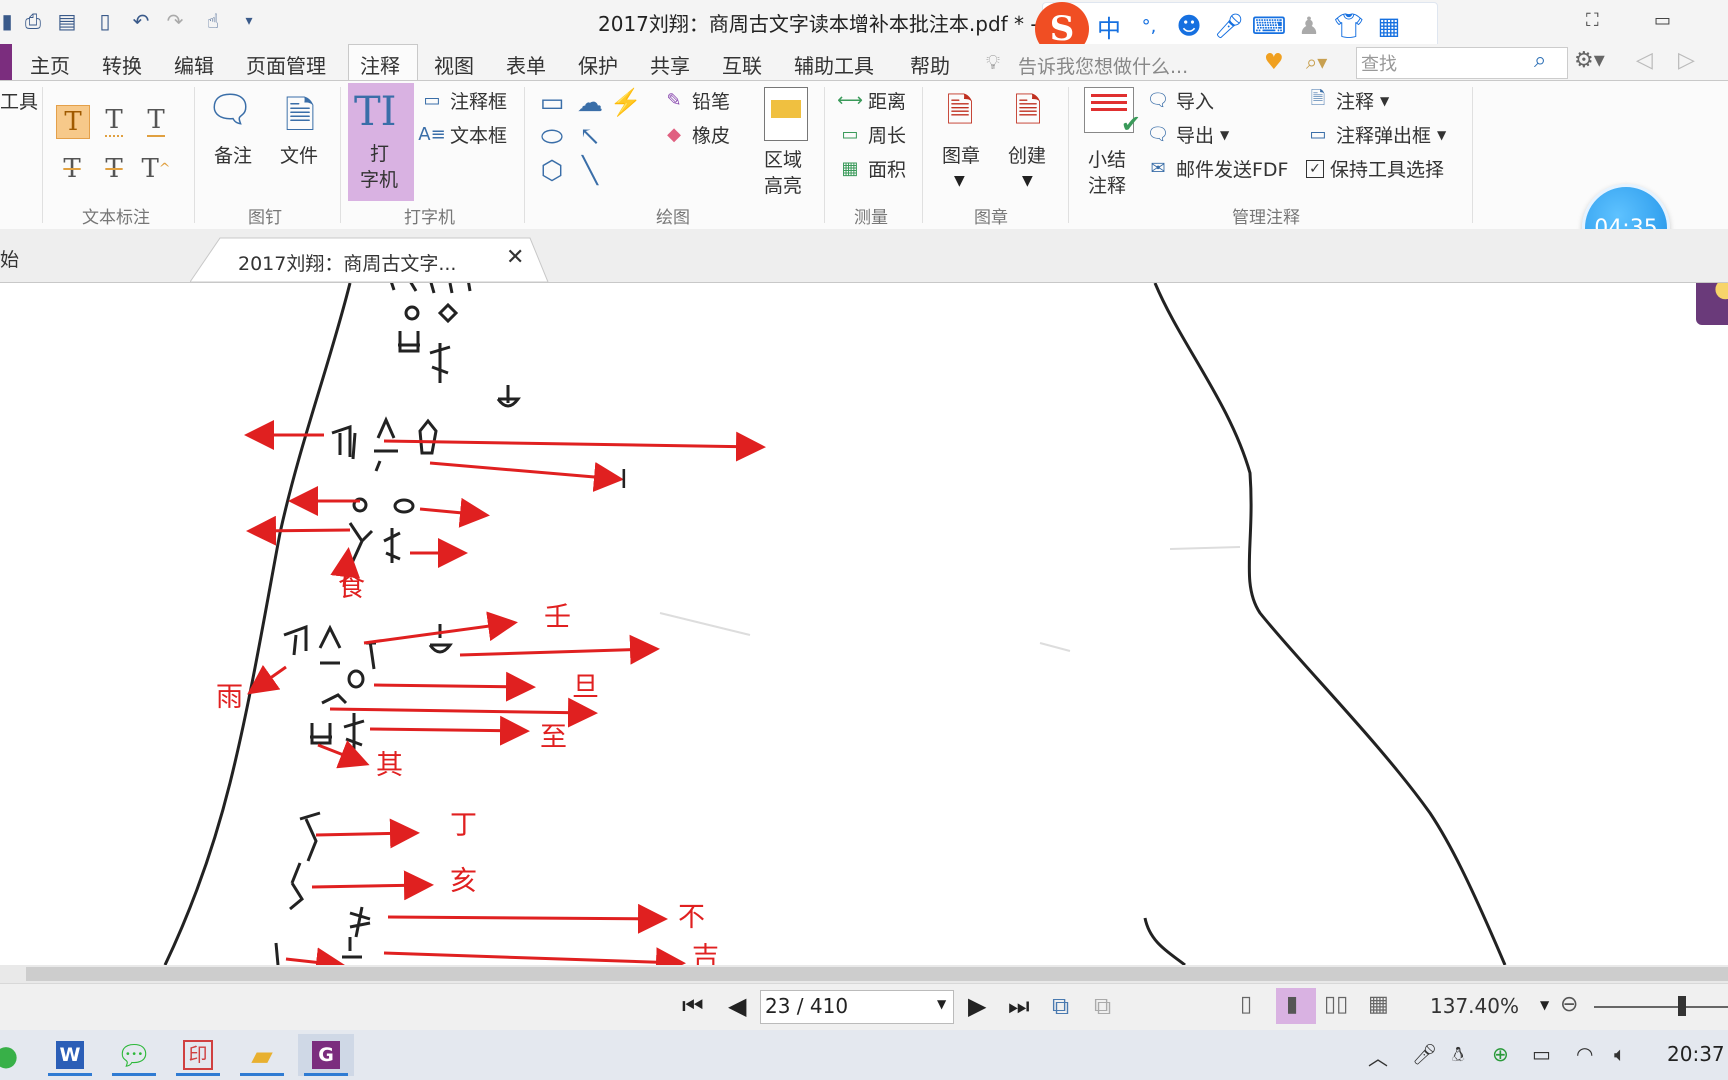 This screenshot has height=1080, width=1728. I want to click on note-icon: 🗨︎, so click(230, 109).